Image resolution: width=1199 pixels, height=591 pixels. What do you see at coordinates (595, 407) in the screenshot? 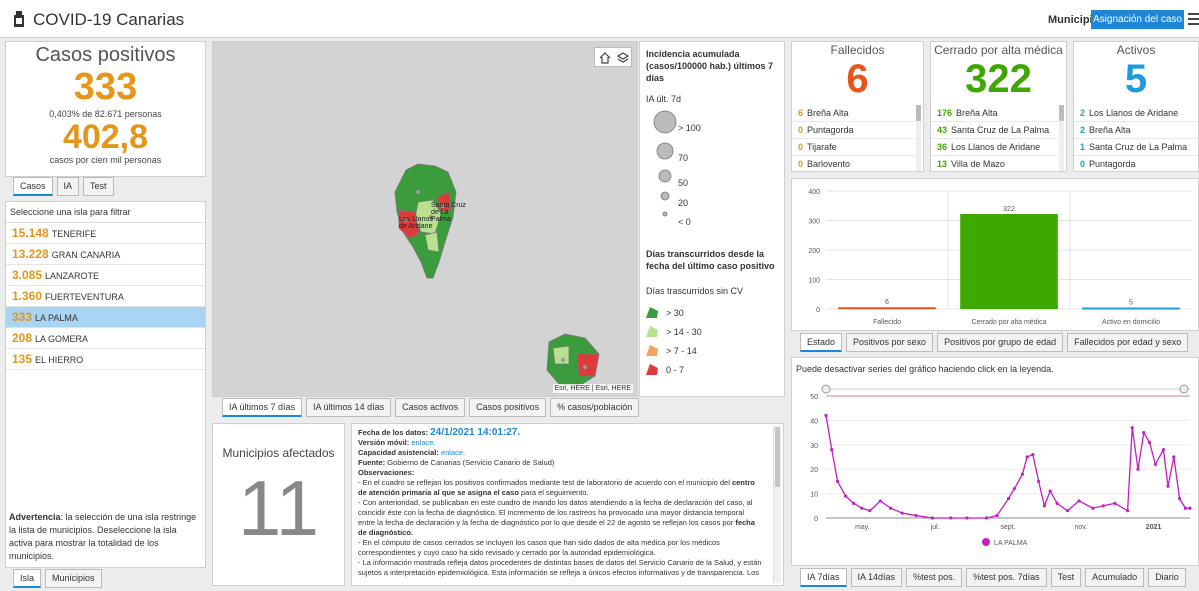
I see `tab-pct-casos: % casos/población` at bounding box center [595, 407].